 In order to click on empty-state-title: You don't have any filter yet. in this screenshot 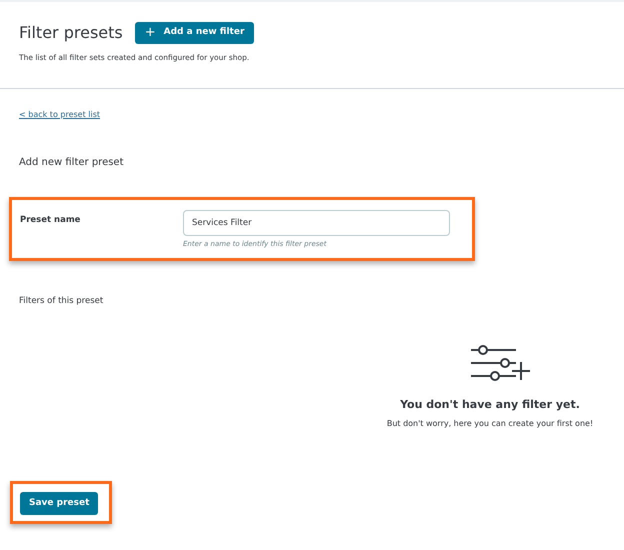, I will do `click(490, 405)`.